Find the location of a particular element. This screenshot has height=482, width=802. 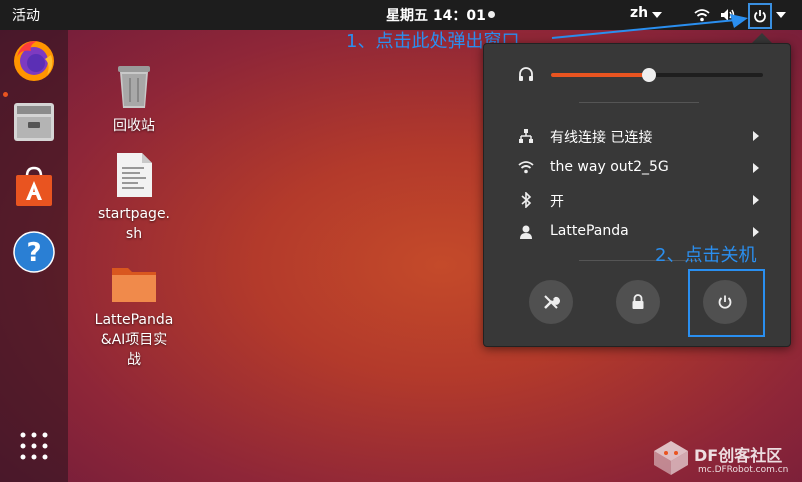

annotation-step2: 2、点击关机 is located at coordinates (706, 255).